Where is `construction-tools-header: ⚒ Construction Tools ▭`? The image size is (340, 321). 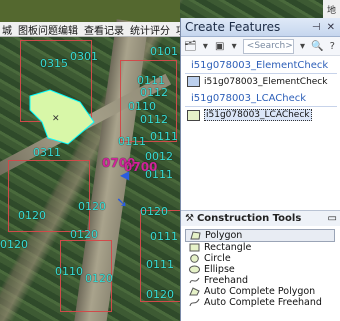
construction-tools-header: ⚒ Construction Tools ▭ is located at coordinates (260, 218).